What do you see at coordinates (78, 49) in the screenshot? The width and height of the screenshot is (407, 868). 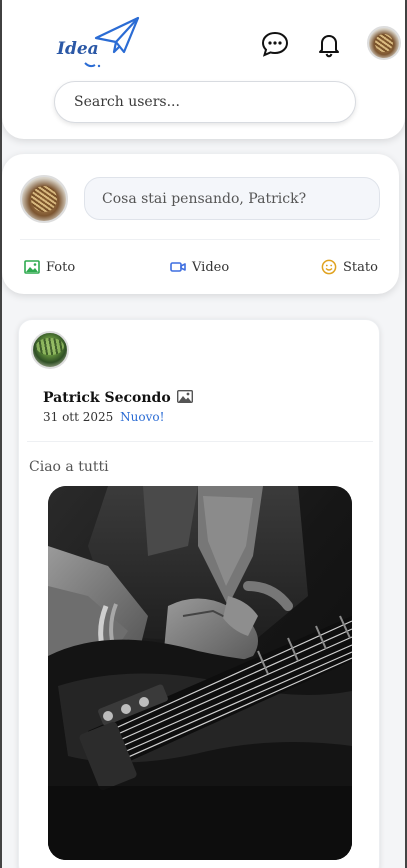 I see `logo-text: Idea` at bounding box center [78, 49].